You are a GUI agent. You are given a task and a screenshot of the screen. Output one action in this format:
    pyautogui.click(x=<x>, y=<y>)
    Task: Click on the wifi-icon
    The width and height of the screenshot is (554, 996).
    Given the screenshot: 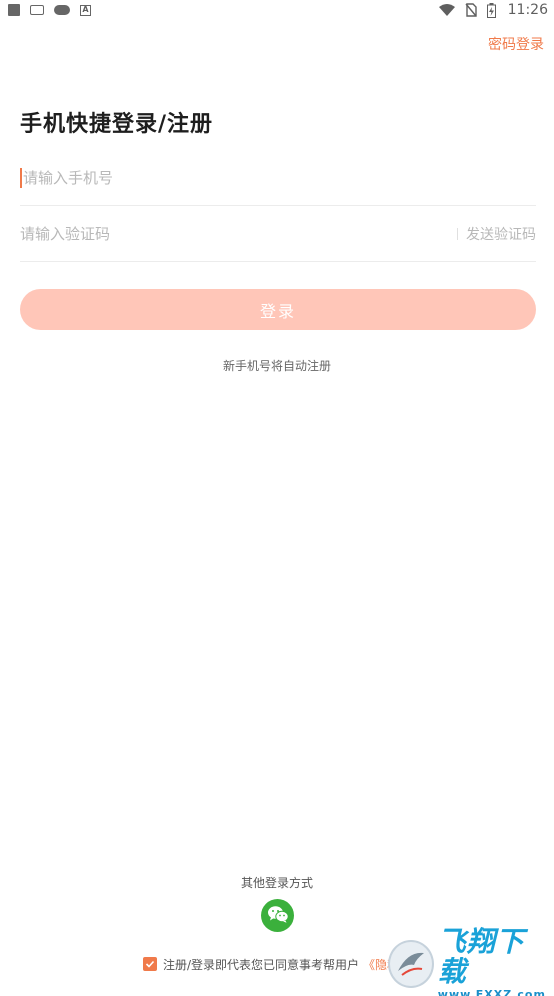 What is the action you would take?
    pyautogui.click(x=446, y=10)
    